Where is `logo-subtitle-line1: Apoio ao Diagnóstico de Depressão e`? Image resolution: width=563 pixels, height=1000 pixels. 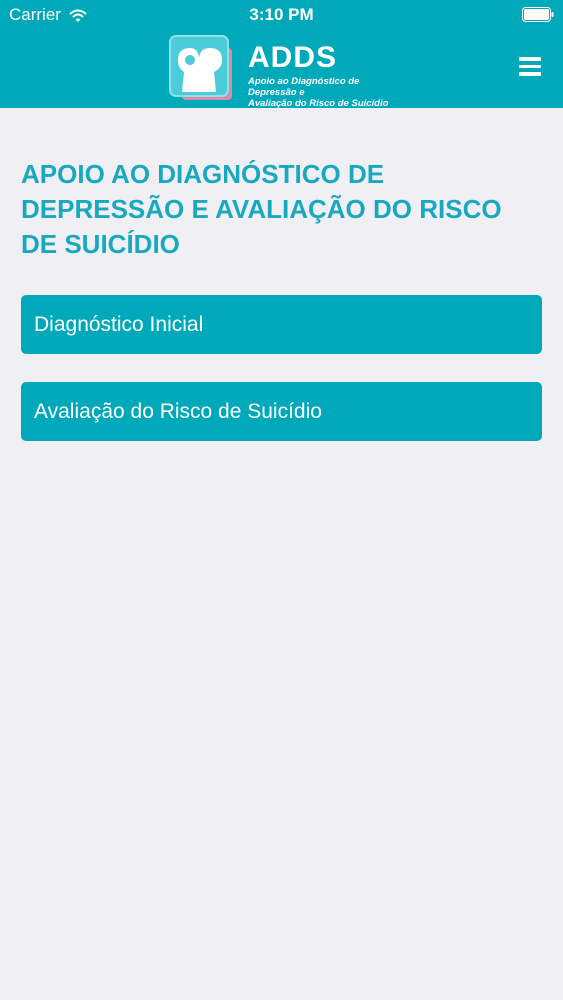 logo-subtitle-line1: Apoio ao Diagnóstico de Depressão e is located at coordinates (304, 87).